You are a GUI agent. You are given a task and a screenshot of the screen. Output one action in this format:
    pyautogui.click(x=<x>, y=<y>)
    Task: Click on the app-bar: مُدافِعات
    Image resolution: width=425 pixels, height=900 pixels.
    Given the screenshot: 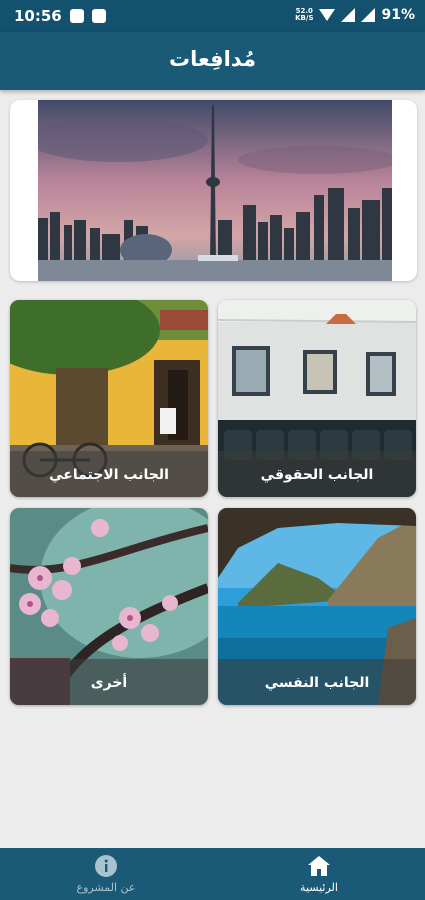 What is the action you would take?
    pyautogui.click(x=212, y=61)
    